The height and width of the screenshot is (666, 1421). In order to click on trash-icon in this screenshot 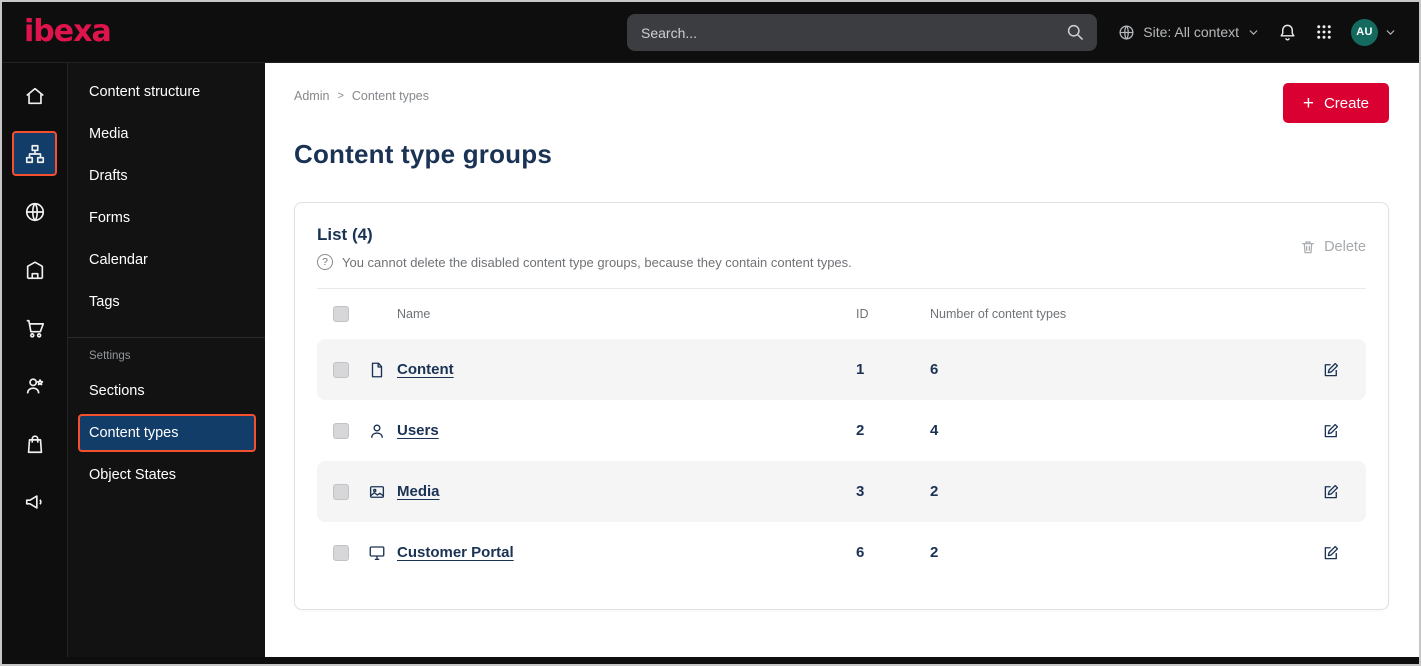, I will do `click(1308, 247)`.